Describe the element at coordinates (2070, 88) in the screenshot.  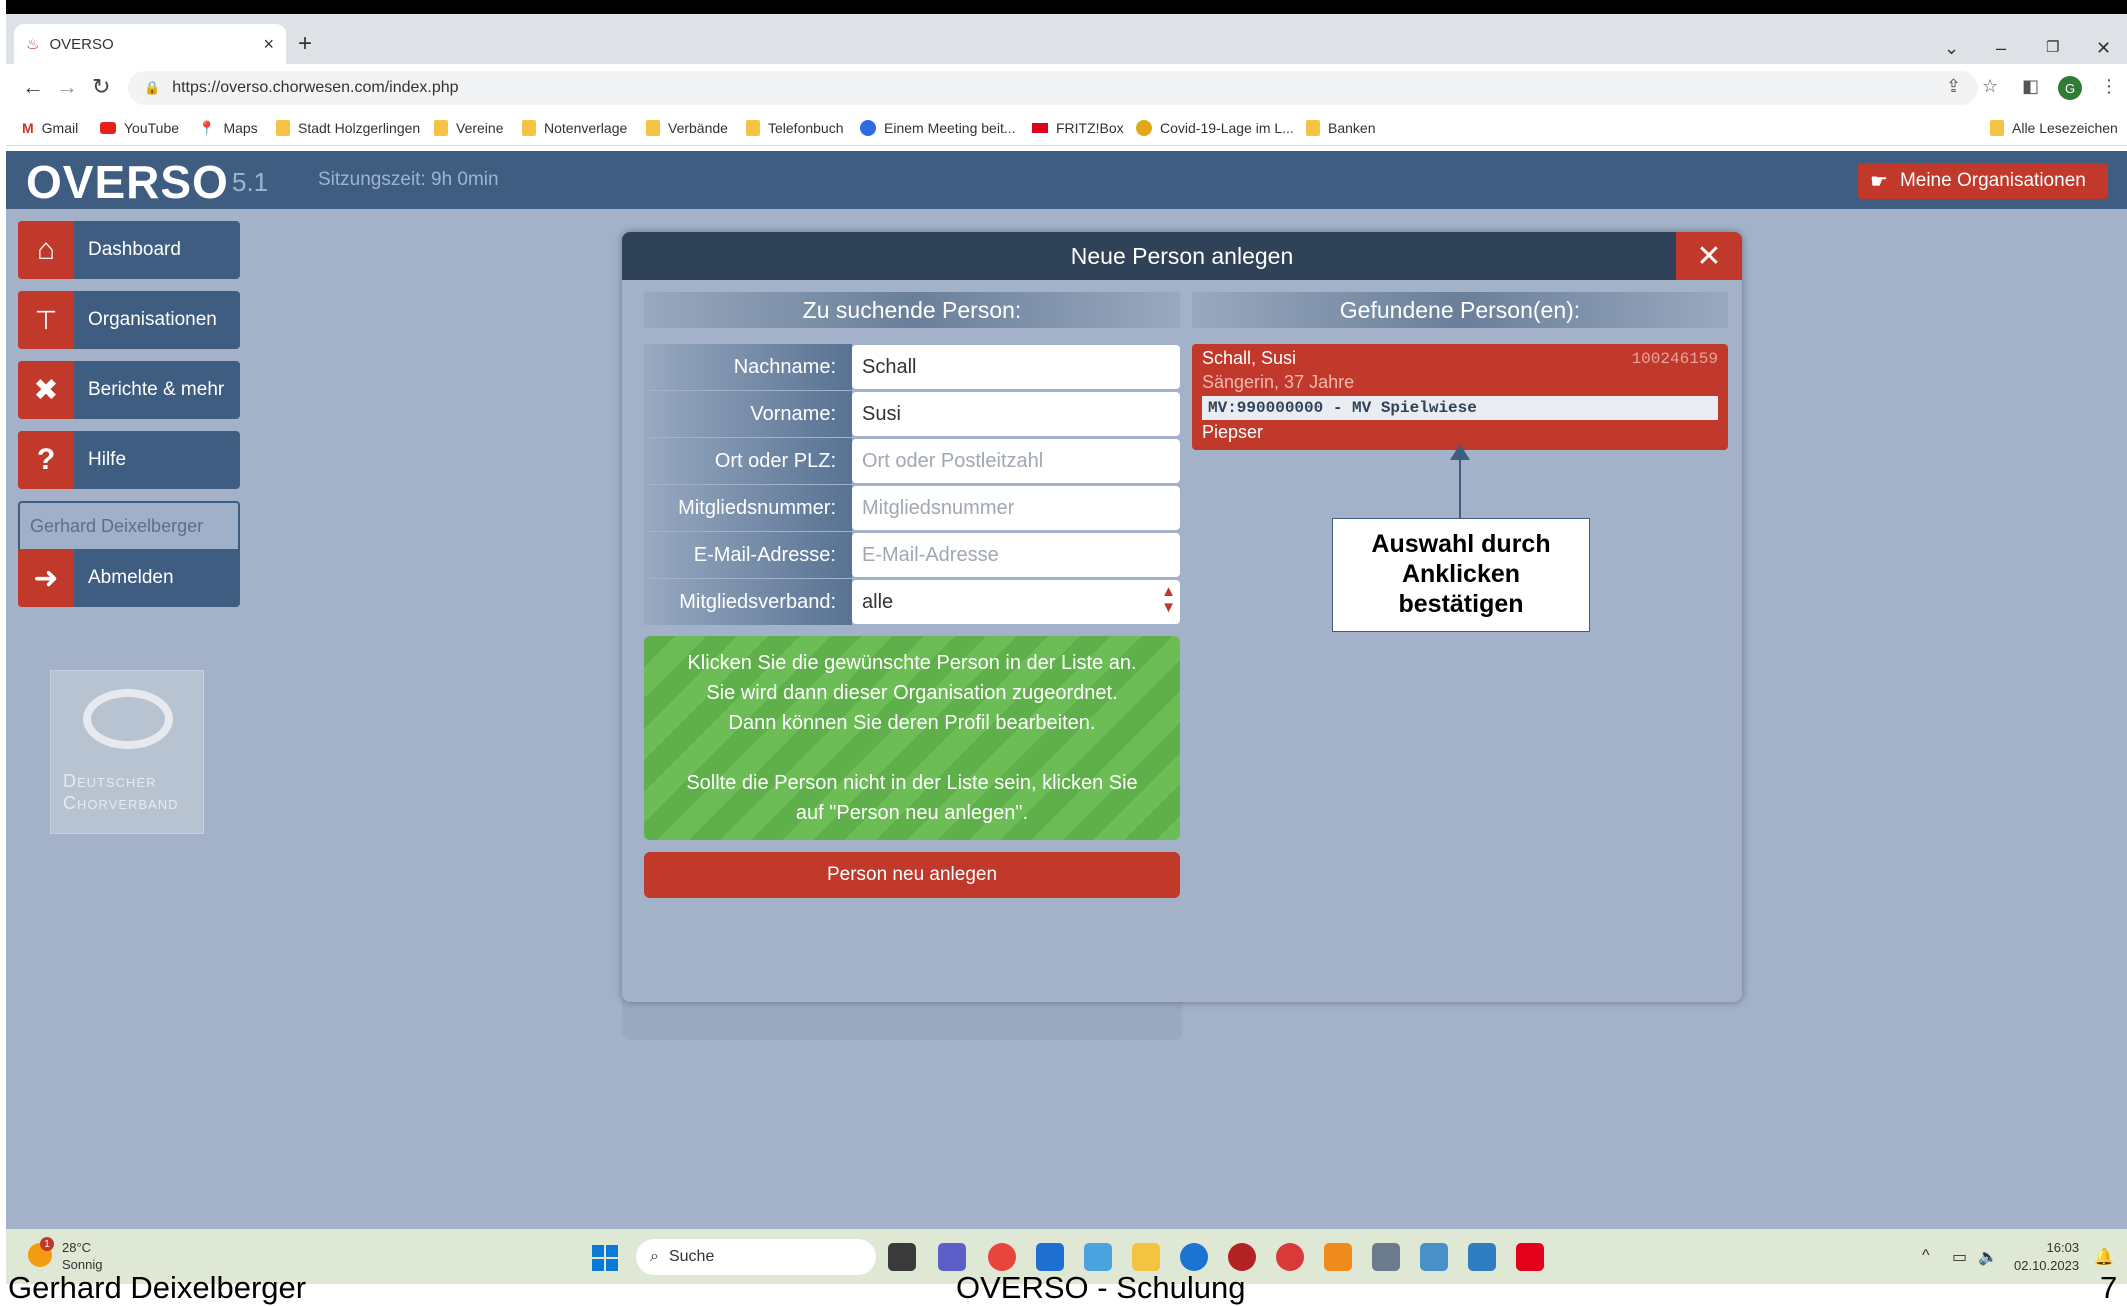
I see `profile-avatar: G` at that location.